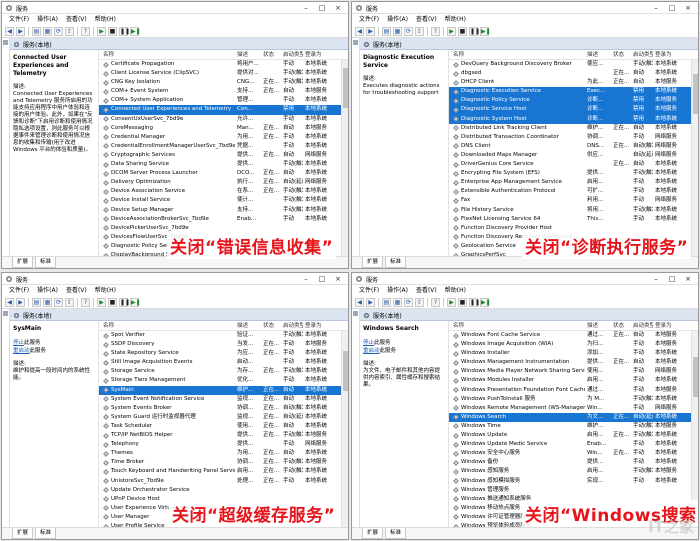 The image size is (700, 541). I want to click on table-row: Telephony 提供... 手动 网络服务, so click(223, 444).